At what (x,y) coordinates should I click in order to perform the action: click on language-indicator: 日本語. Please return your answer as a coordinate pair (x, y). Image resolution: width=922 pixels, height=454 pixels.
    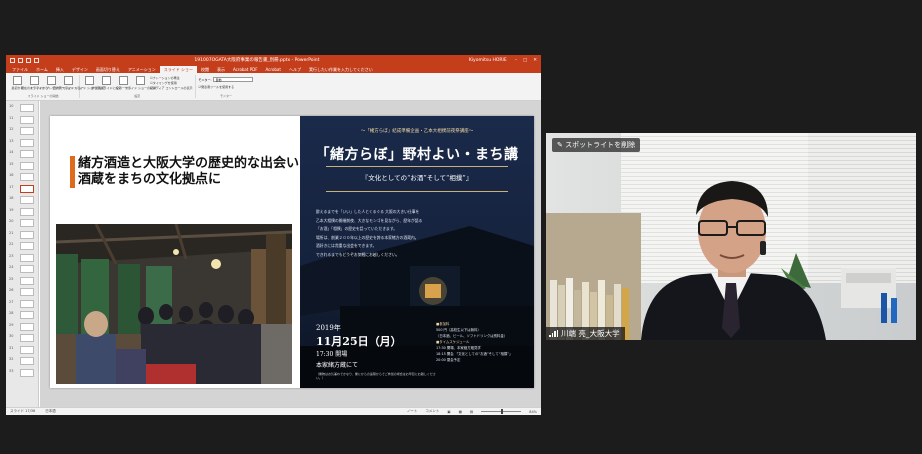
    Looking at the image, I should click on (50, 411).